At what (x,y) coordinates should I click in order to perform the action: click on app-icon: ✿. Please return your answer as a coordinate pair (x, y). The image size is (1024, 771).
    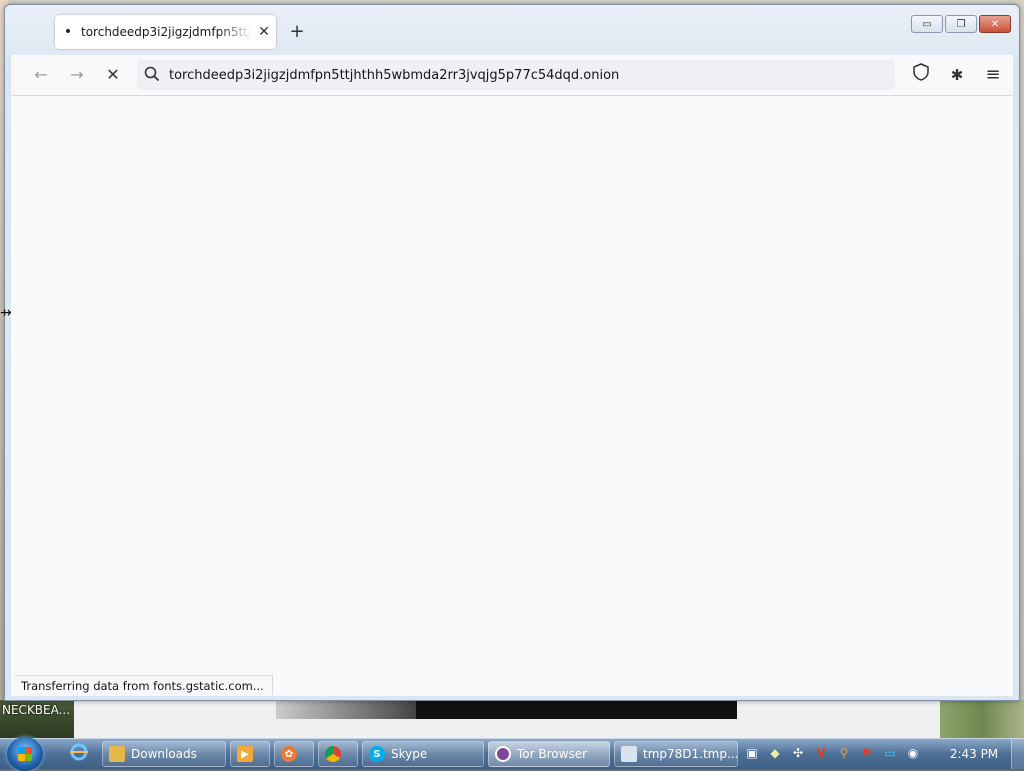
    Looking at the image, I should click on (289, 754).